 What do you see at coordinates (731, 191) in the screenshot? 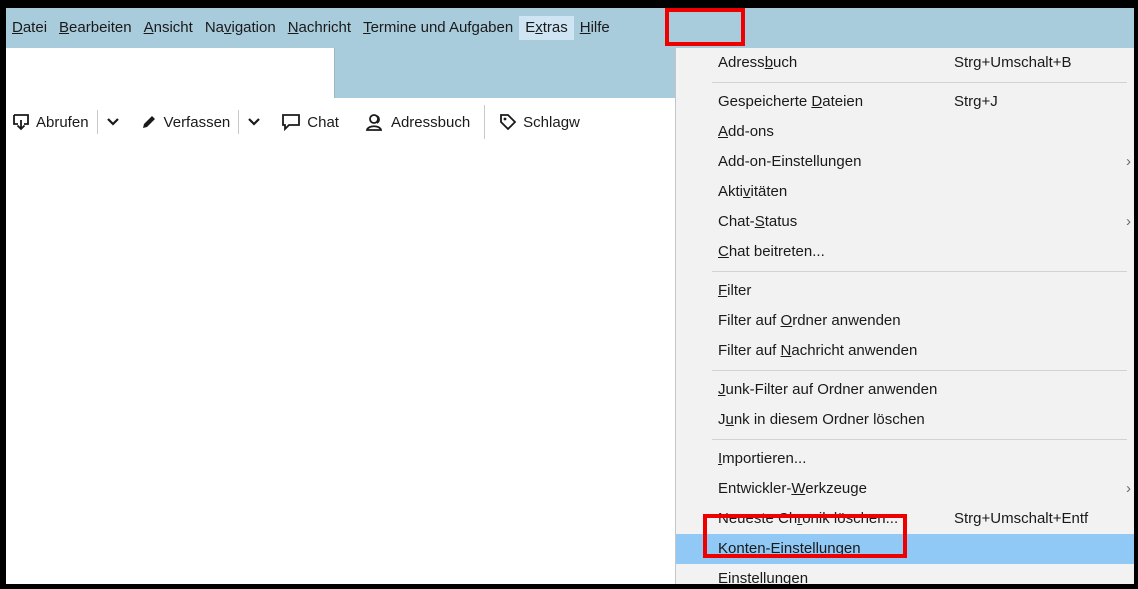
I see `menu-item-label-pre: Akti` at bounding box center [731, 191].